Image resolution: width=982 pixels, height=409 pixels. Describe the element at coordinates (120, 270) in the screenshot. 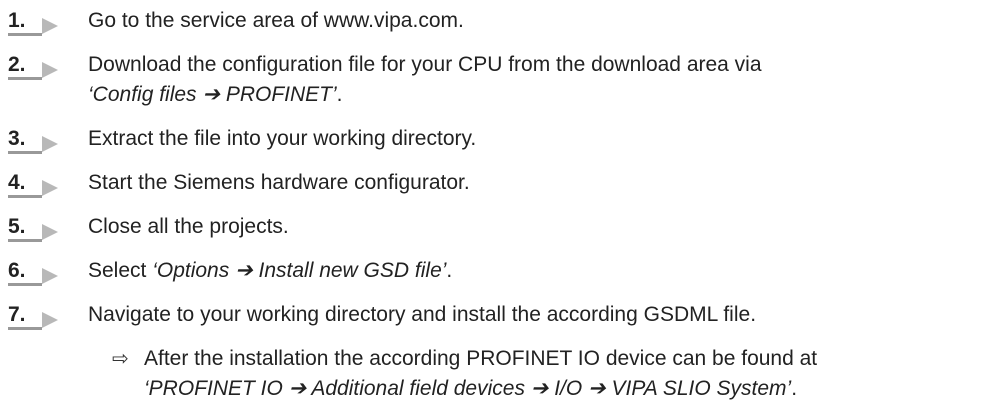

I see `step-text-prefix: Select` at that location.